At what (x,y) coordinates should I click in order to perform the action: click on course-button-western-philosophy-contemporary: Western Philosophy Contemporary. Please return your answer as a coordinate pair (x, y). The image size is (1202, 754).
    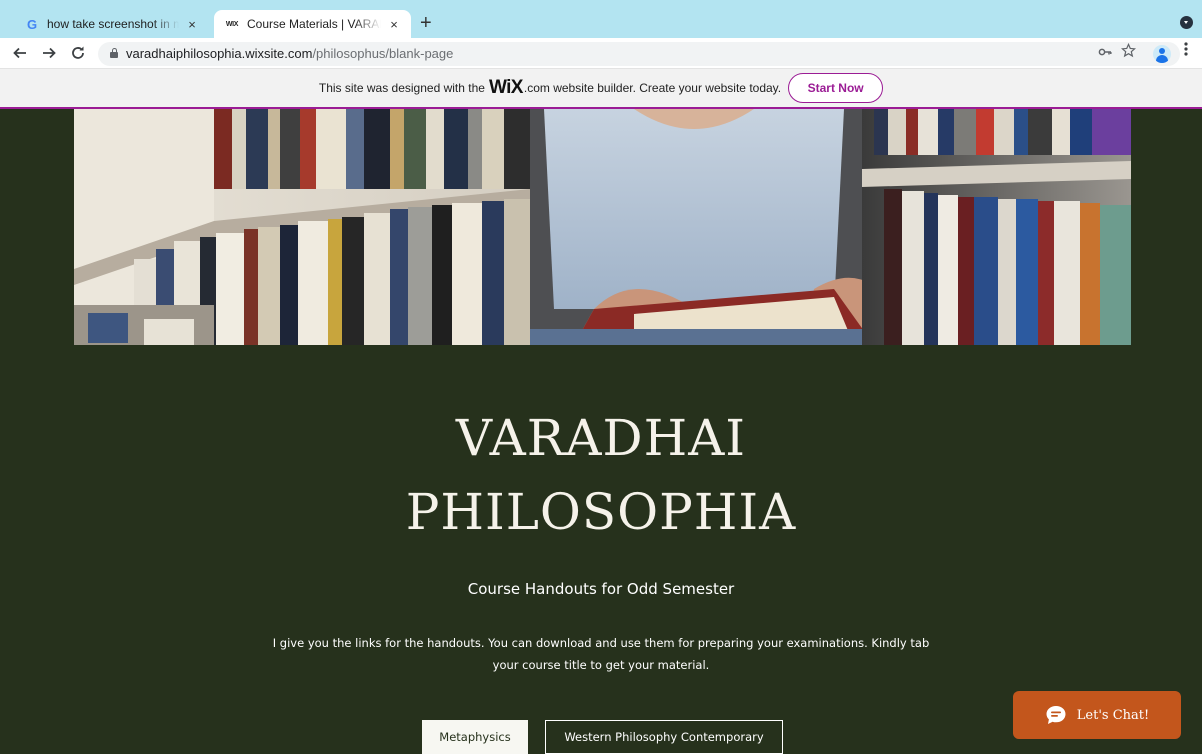
    Looking at the image, I should click on (664, 737).